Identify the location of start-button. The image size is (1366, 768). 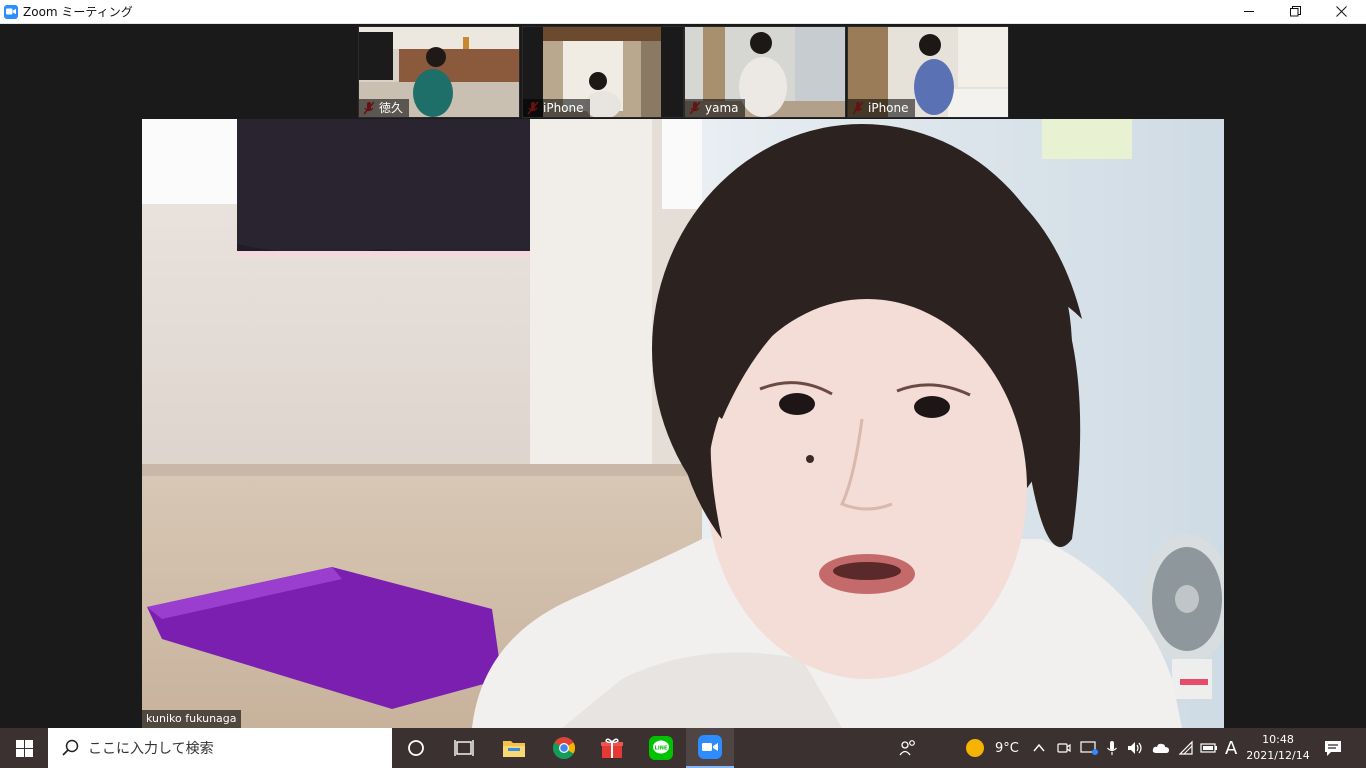
(24, 748).